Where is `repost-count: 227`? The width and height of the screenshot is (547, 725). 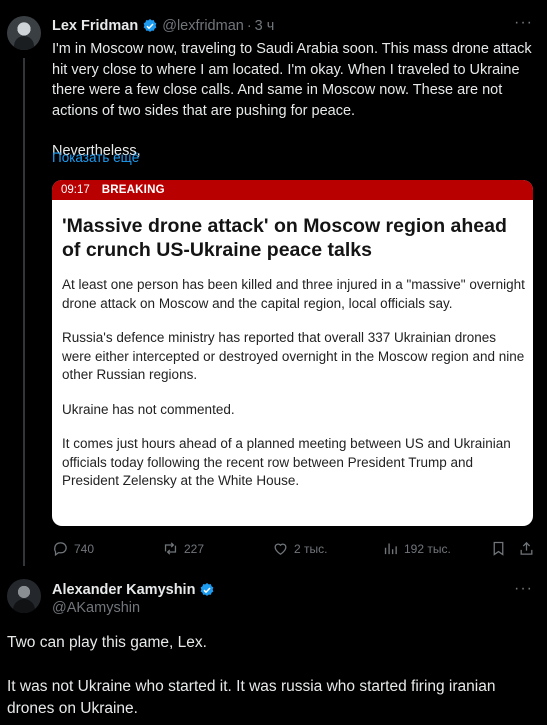 repost-count: 227 is located at coordinates (194, 548).